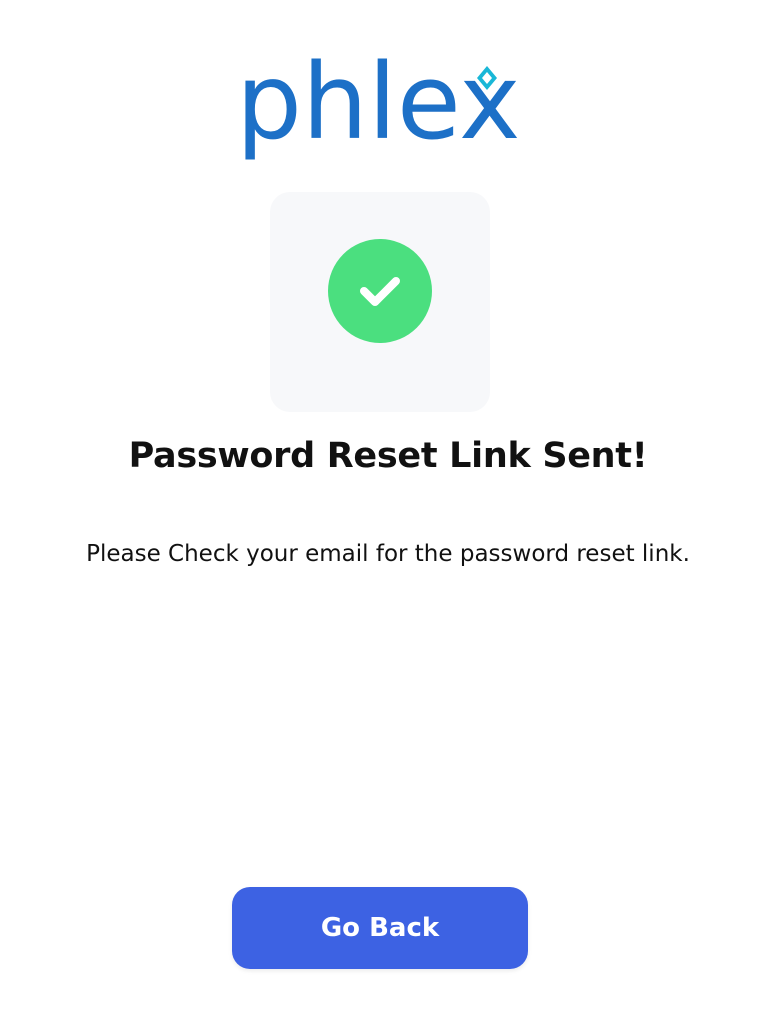 The width and height of the screenshot is (776, 1024). I want to click on go-back-button: Go Back, so click(380, 928).